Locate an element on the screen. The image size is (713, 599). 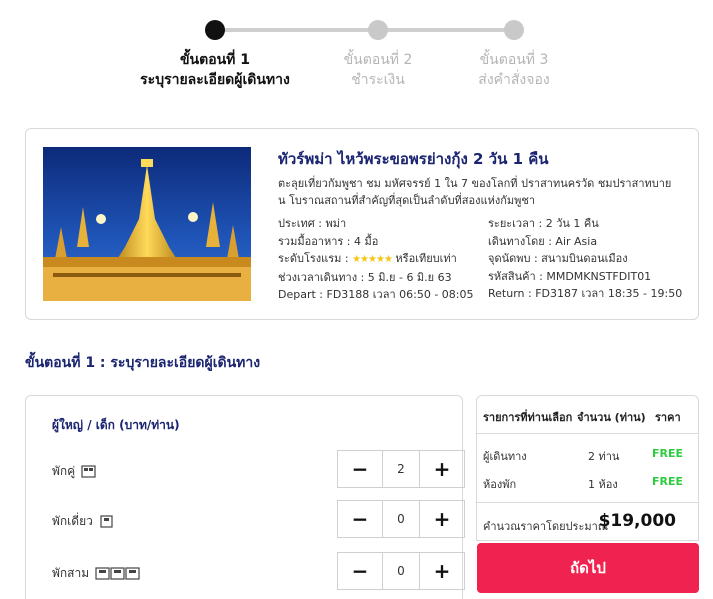
total-label: คำนวณราคาโดยประมาณ is located at coordinates (545, 526).